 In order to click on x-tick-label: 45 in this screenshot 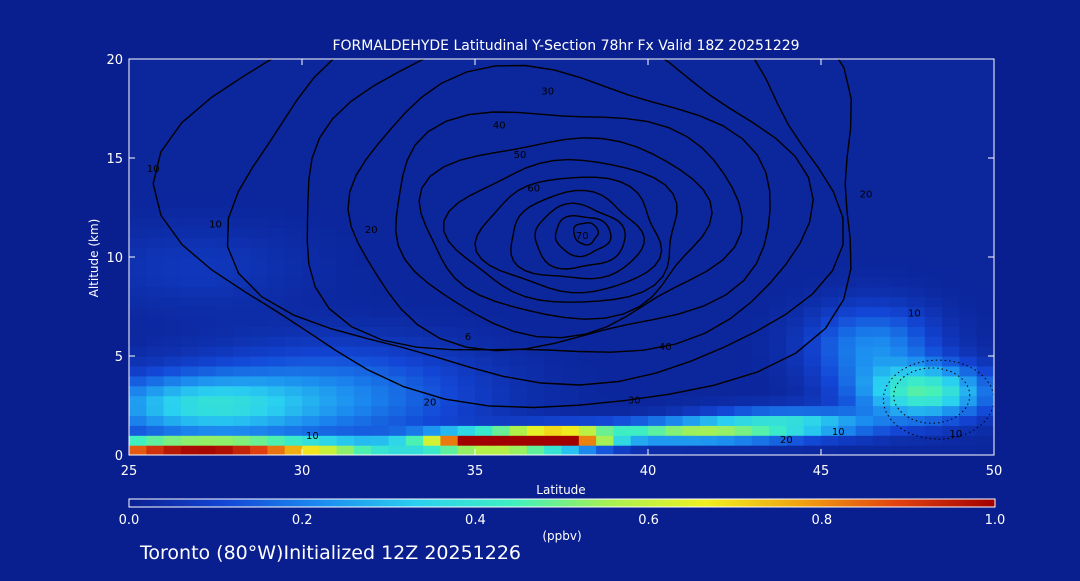, I will do `click(821, 471)`.